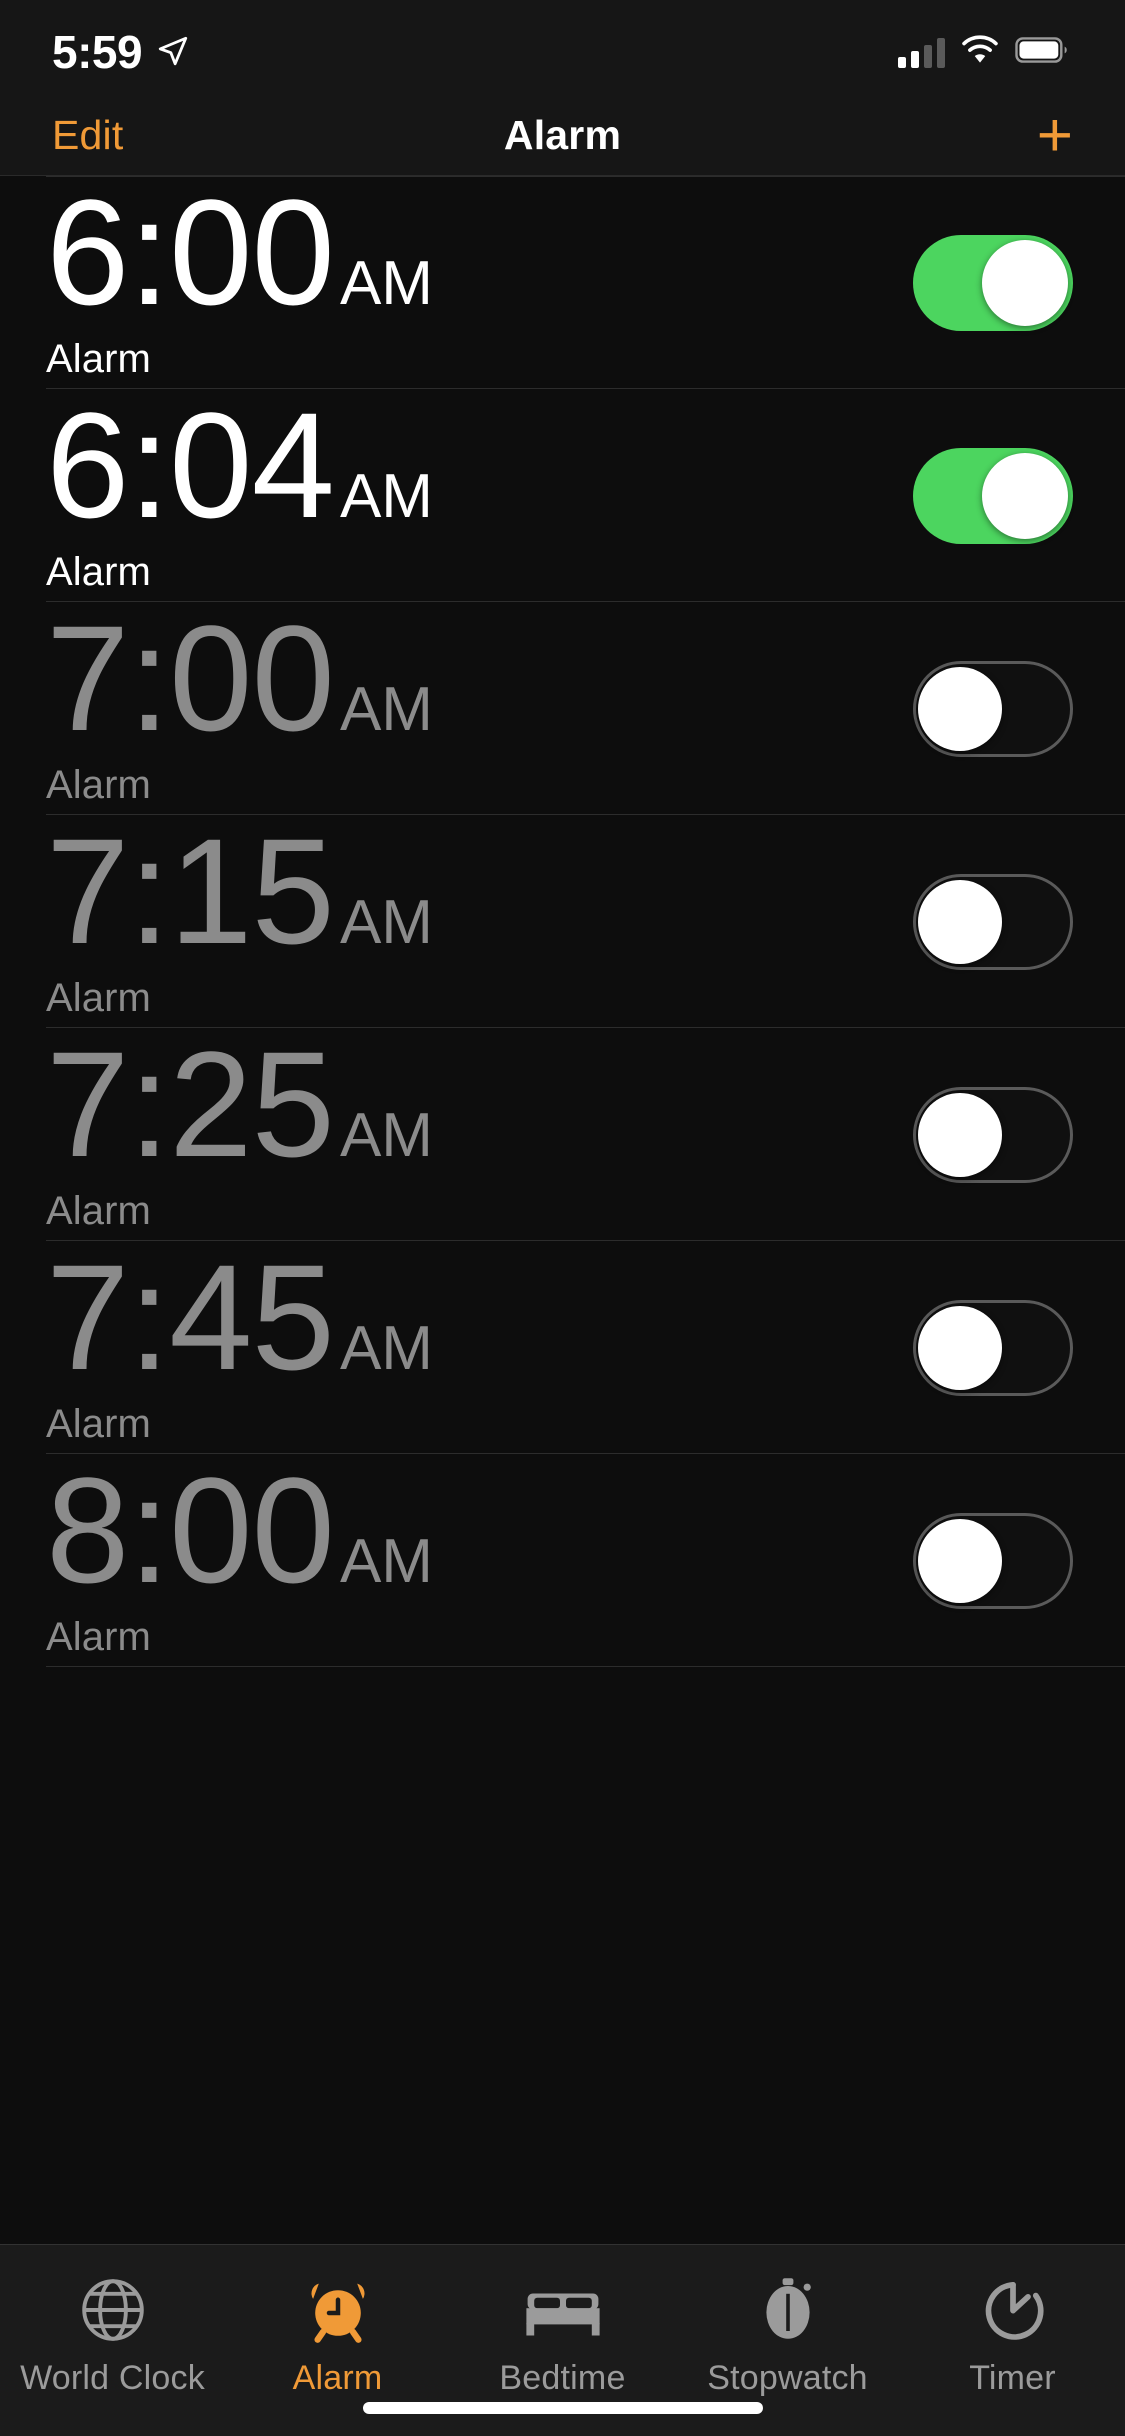 The height and width of the screenshot is (2436, 1125). Describe the element at coordinates (562, 48) in the screenshot. I see `status-bar: 5:59` at that location.